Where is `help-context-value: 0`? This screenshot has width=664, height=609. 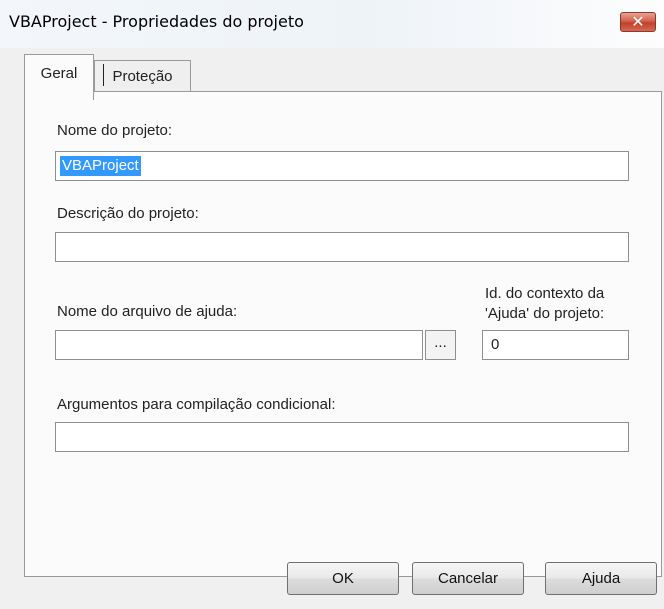 help-context-value: 0 is located at coordinates (495, 344).